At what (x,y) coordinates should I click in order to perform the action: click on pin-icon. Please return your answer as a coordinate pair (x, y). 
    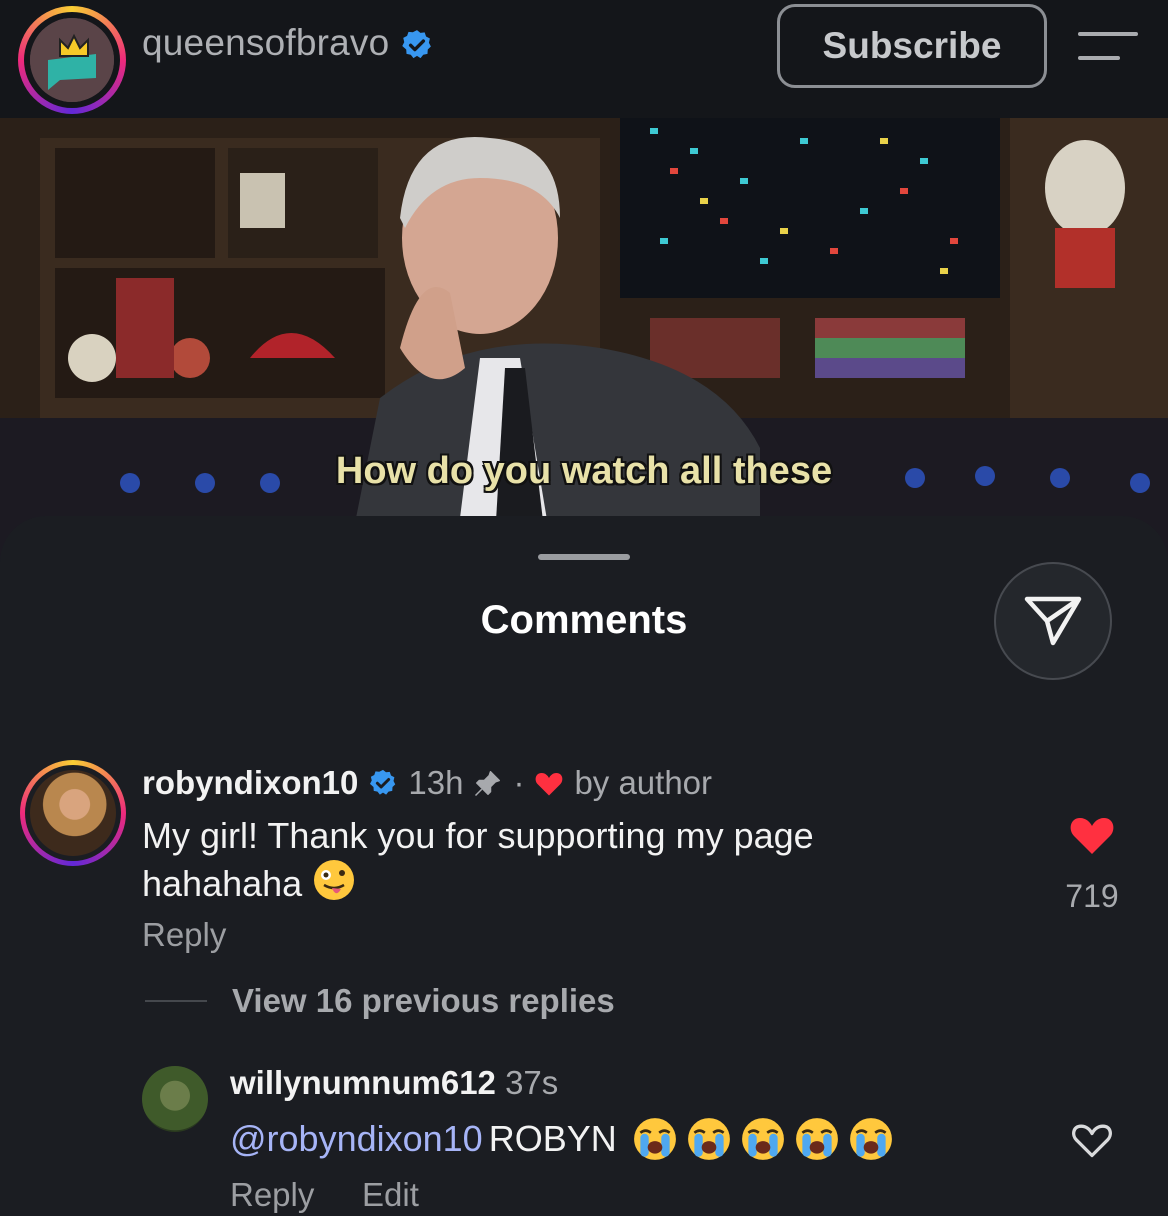
    Looking at the image, I should click on (488, 784).